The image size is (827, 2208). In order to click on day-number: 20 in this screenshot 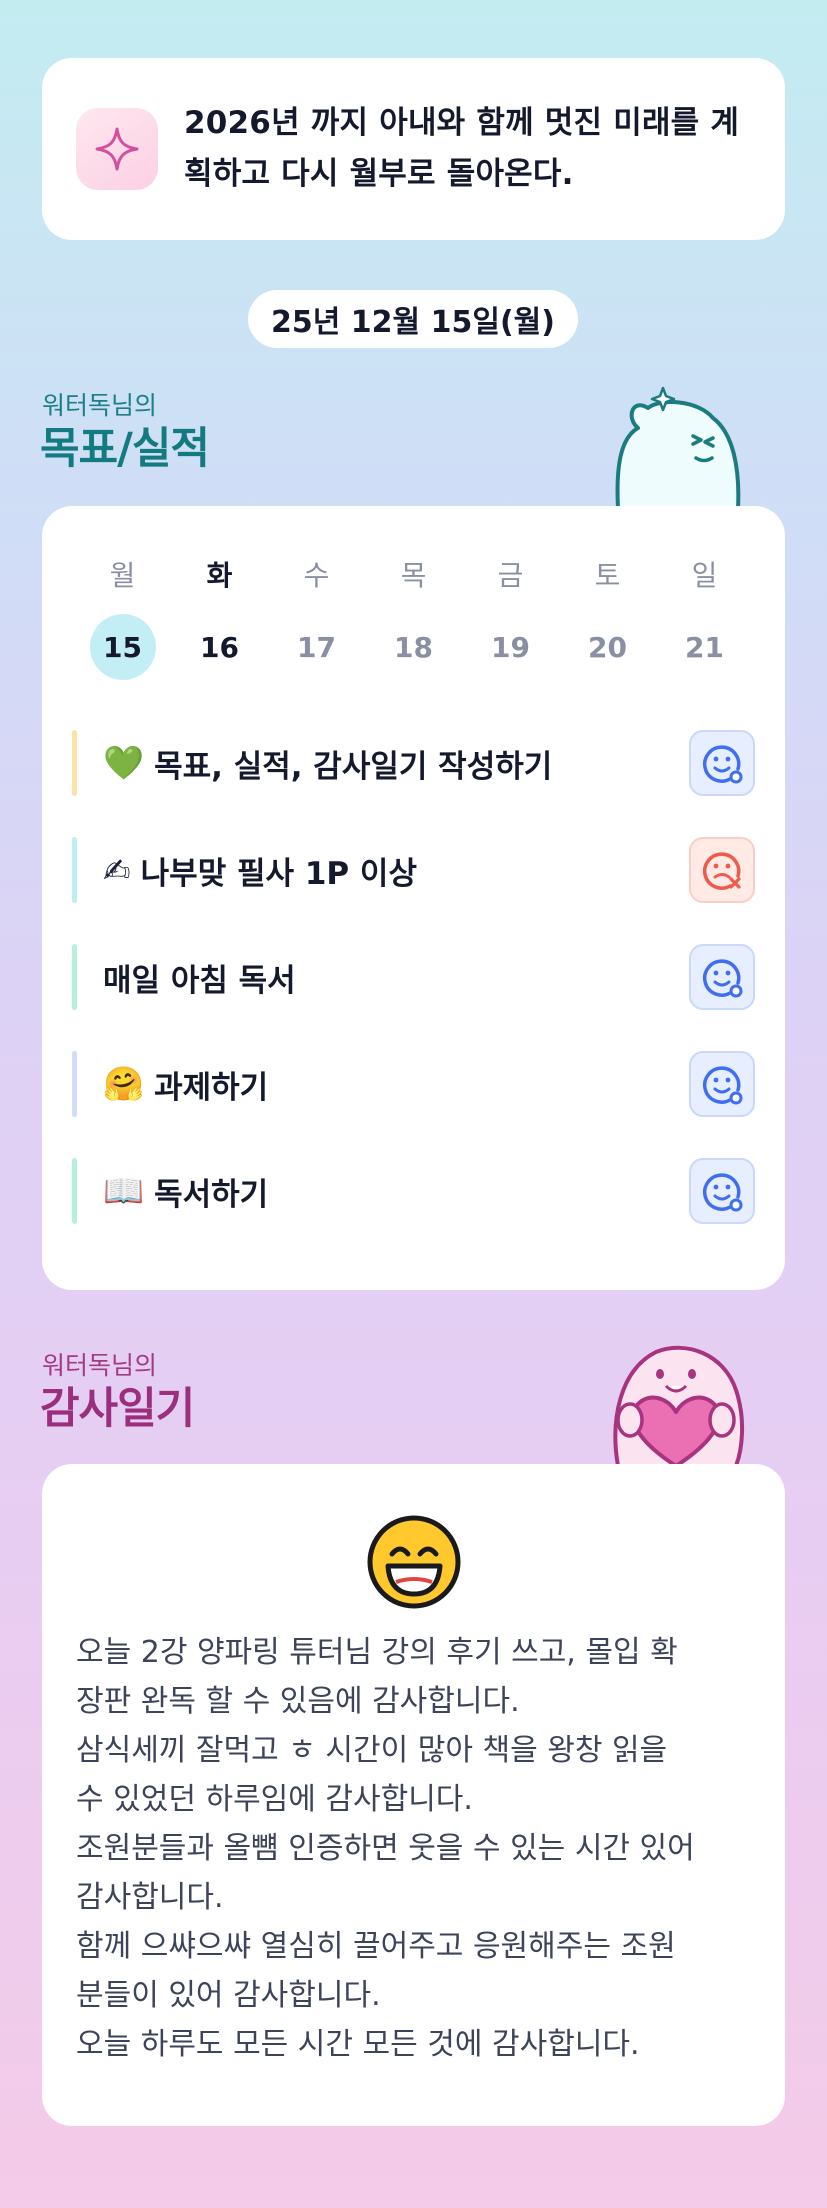, I will do `click(607, 647)`.